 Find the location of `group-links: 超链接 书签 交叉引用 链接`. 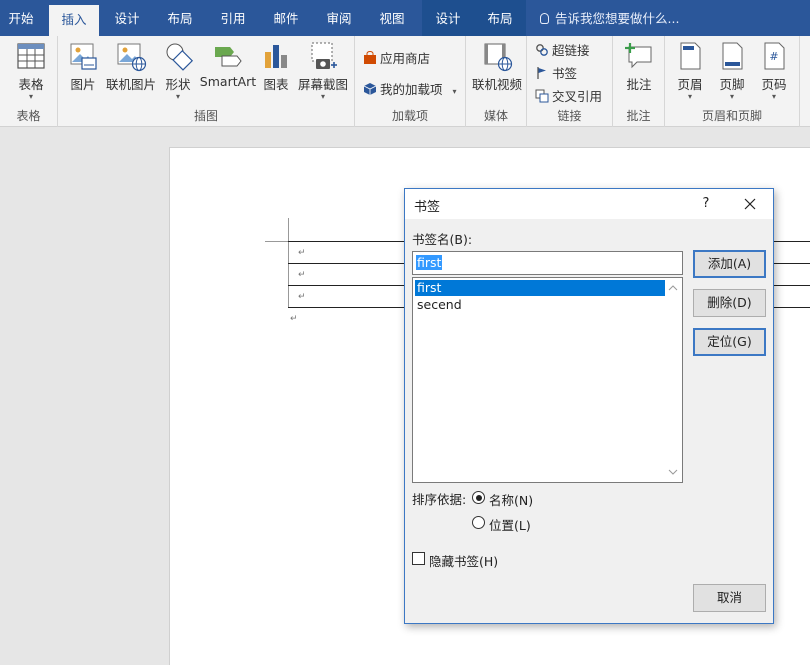

group-links: 超链接 书签 交叉引用 链接 is located at coordinates (570, 81).